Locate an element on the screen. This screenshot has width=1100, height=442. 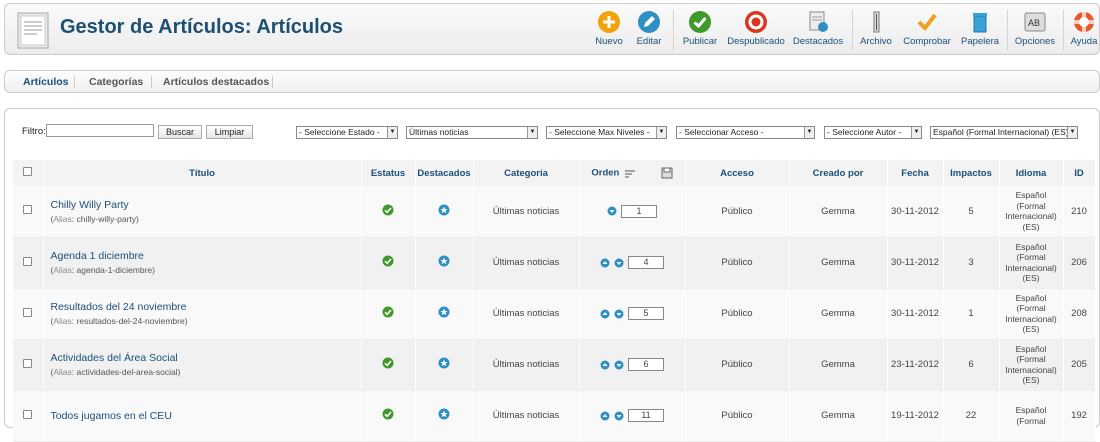
unpublish-button-label: Despublicado is located at coordinates (756, 41).